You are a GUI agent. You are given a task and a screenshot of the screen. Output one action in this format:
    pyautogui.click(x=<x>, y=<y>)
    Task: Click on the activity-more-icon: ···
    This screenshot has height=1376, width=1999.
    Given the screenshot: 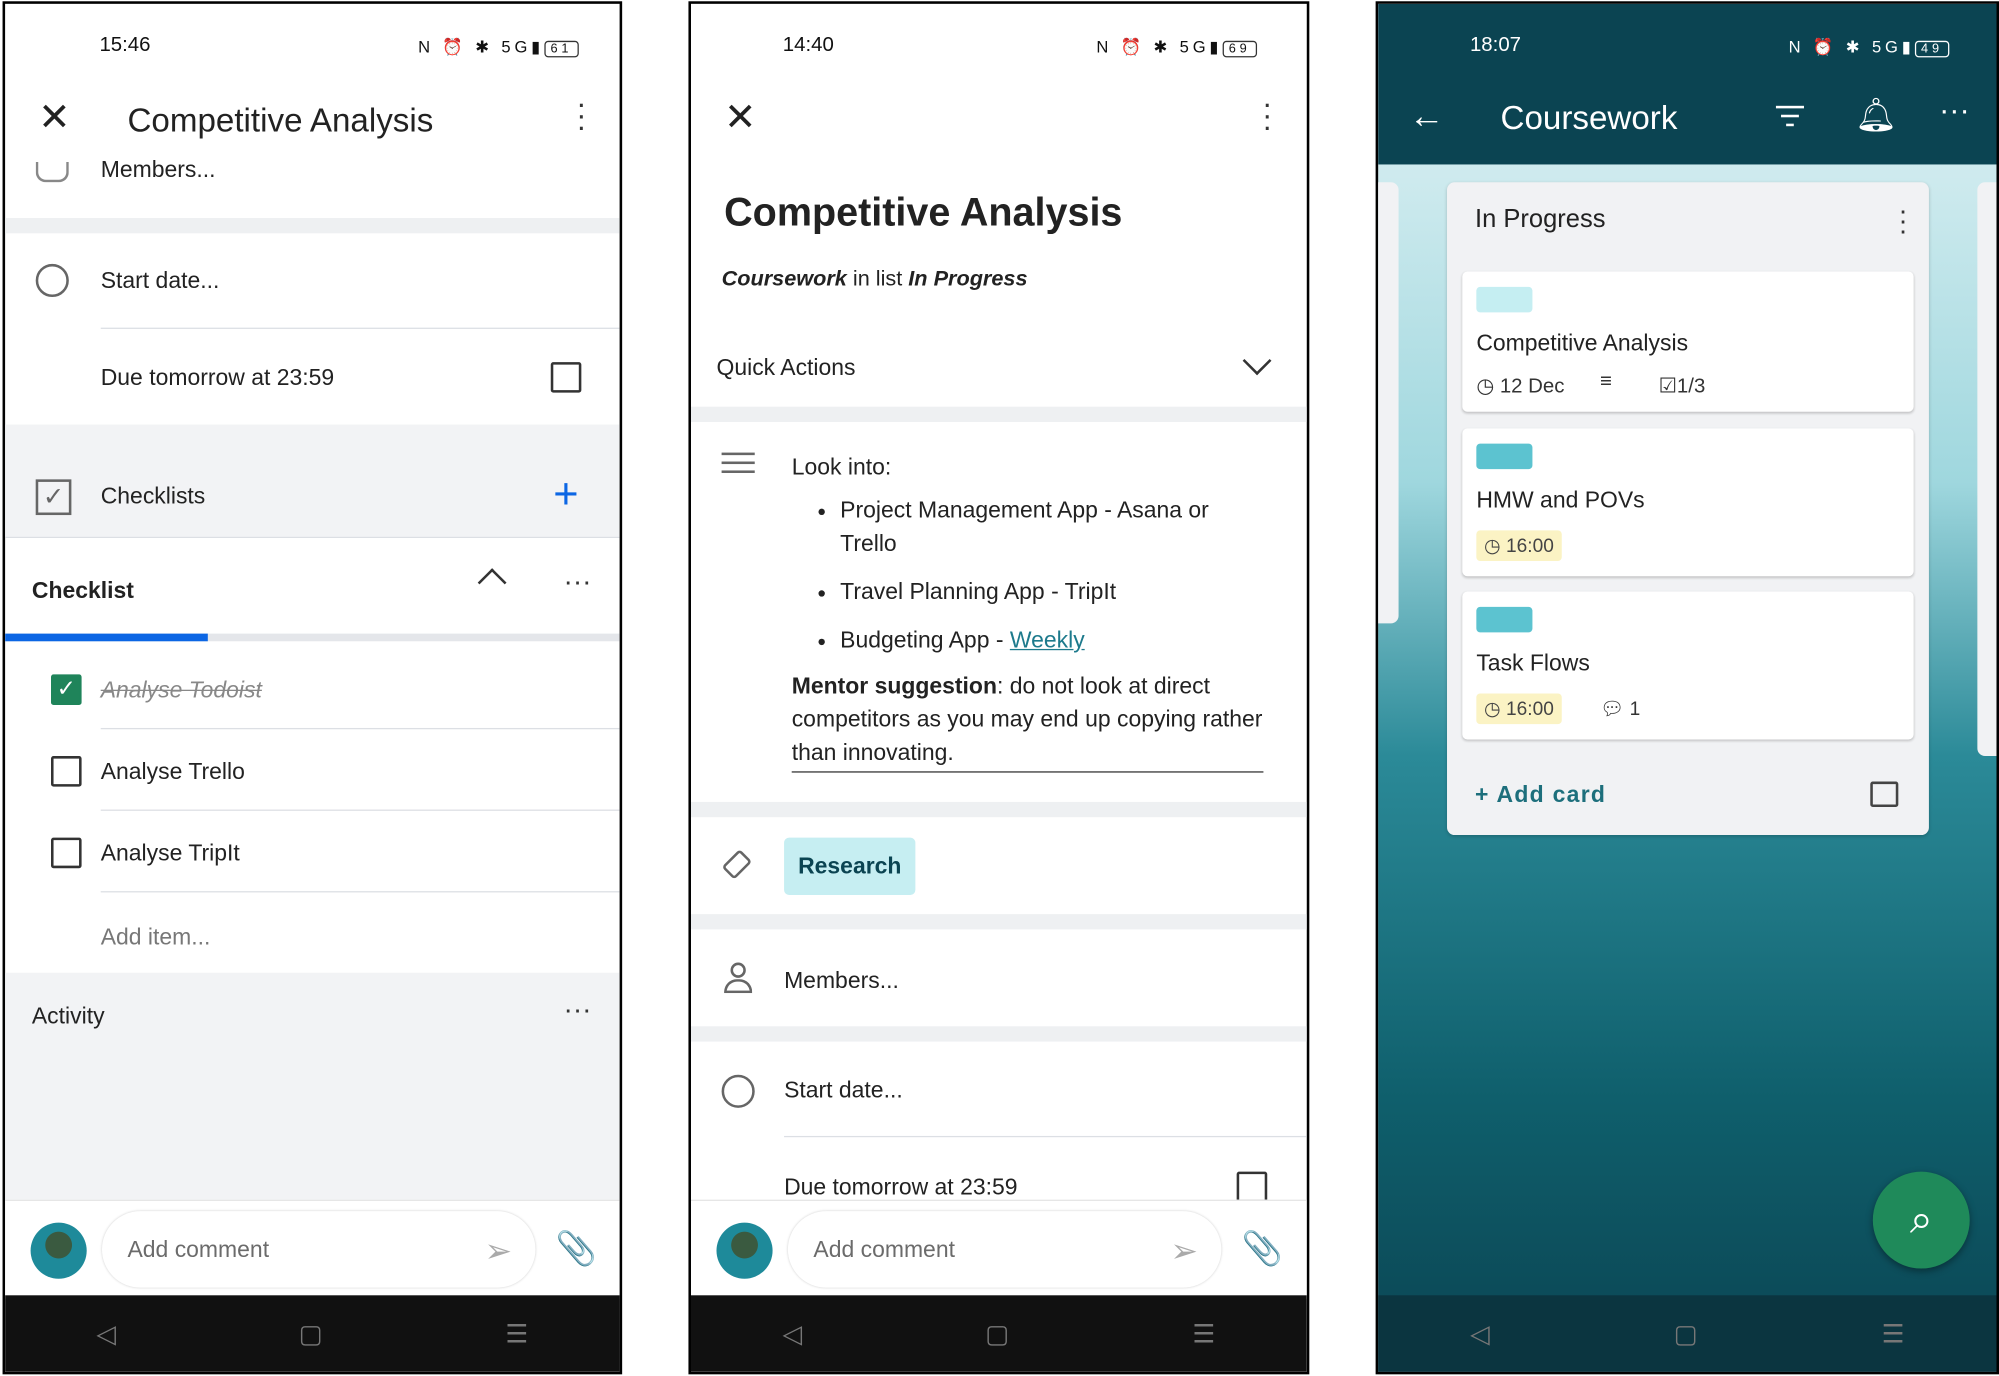 What is the action you would take?
    pyautogui.click(x=578, y=1009)
    